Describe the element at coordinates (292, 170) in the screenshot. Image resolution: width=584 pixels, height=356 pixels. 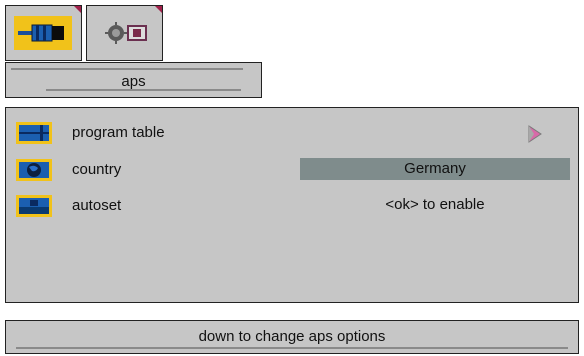
I see `menu-item-country: country Germany` at that location.